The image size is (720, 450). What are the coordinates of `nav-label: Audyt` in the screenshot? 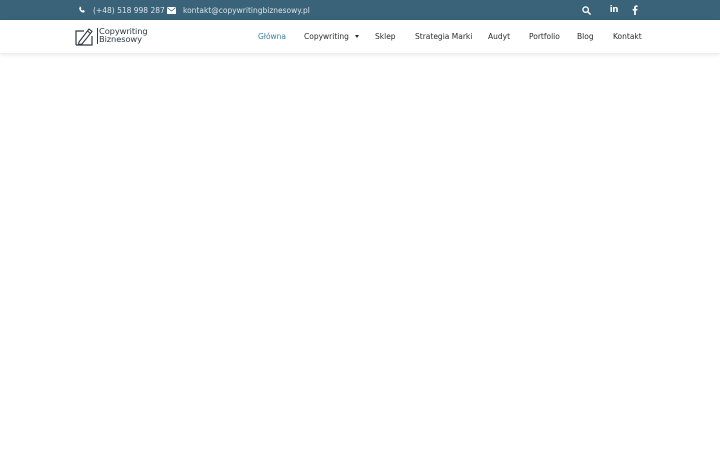 It's located at (499, 36).